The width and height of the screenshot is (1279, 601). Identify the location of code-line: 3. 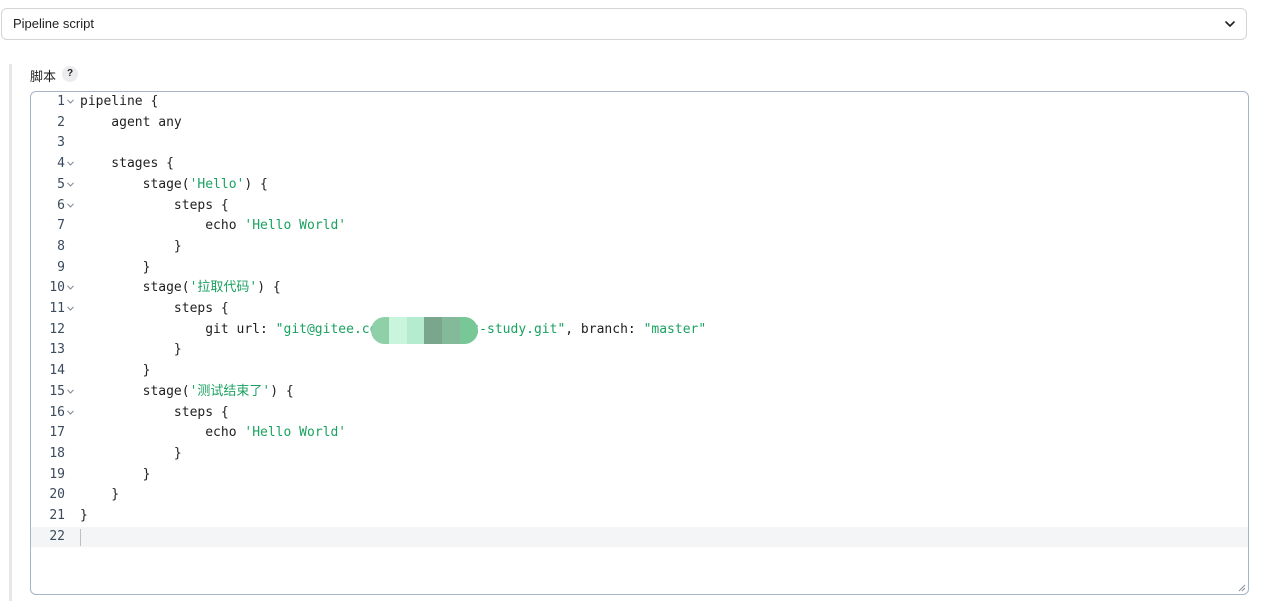
(639, 143).